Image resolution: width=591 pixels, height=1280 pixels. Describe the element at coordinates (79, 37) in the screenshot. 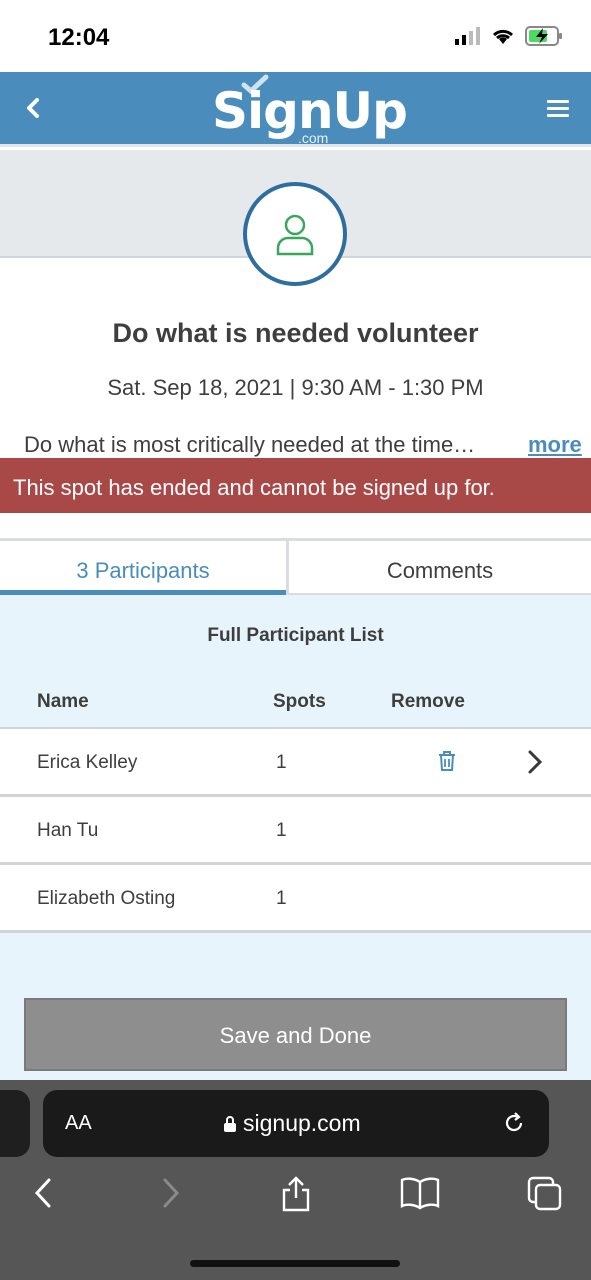

I see `status-time: 12:04` at that location.